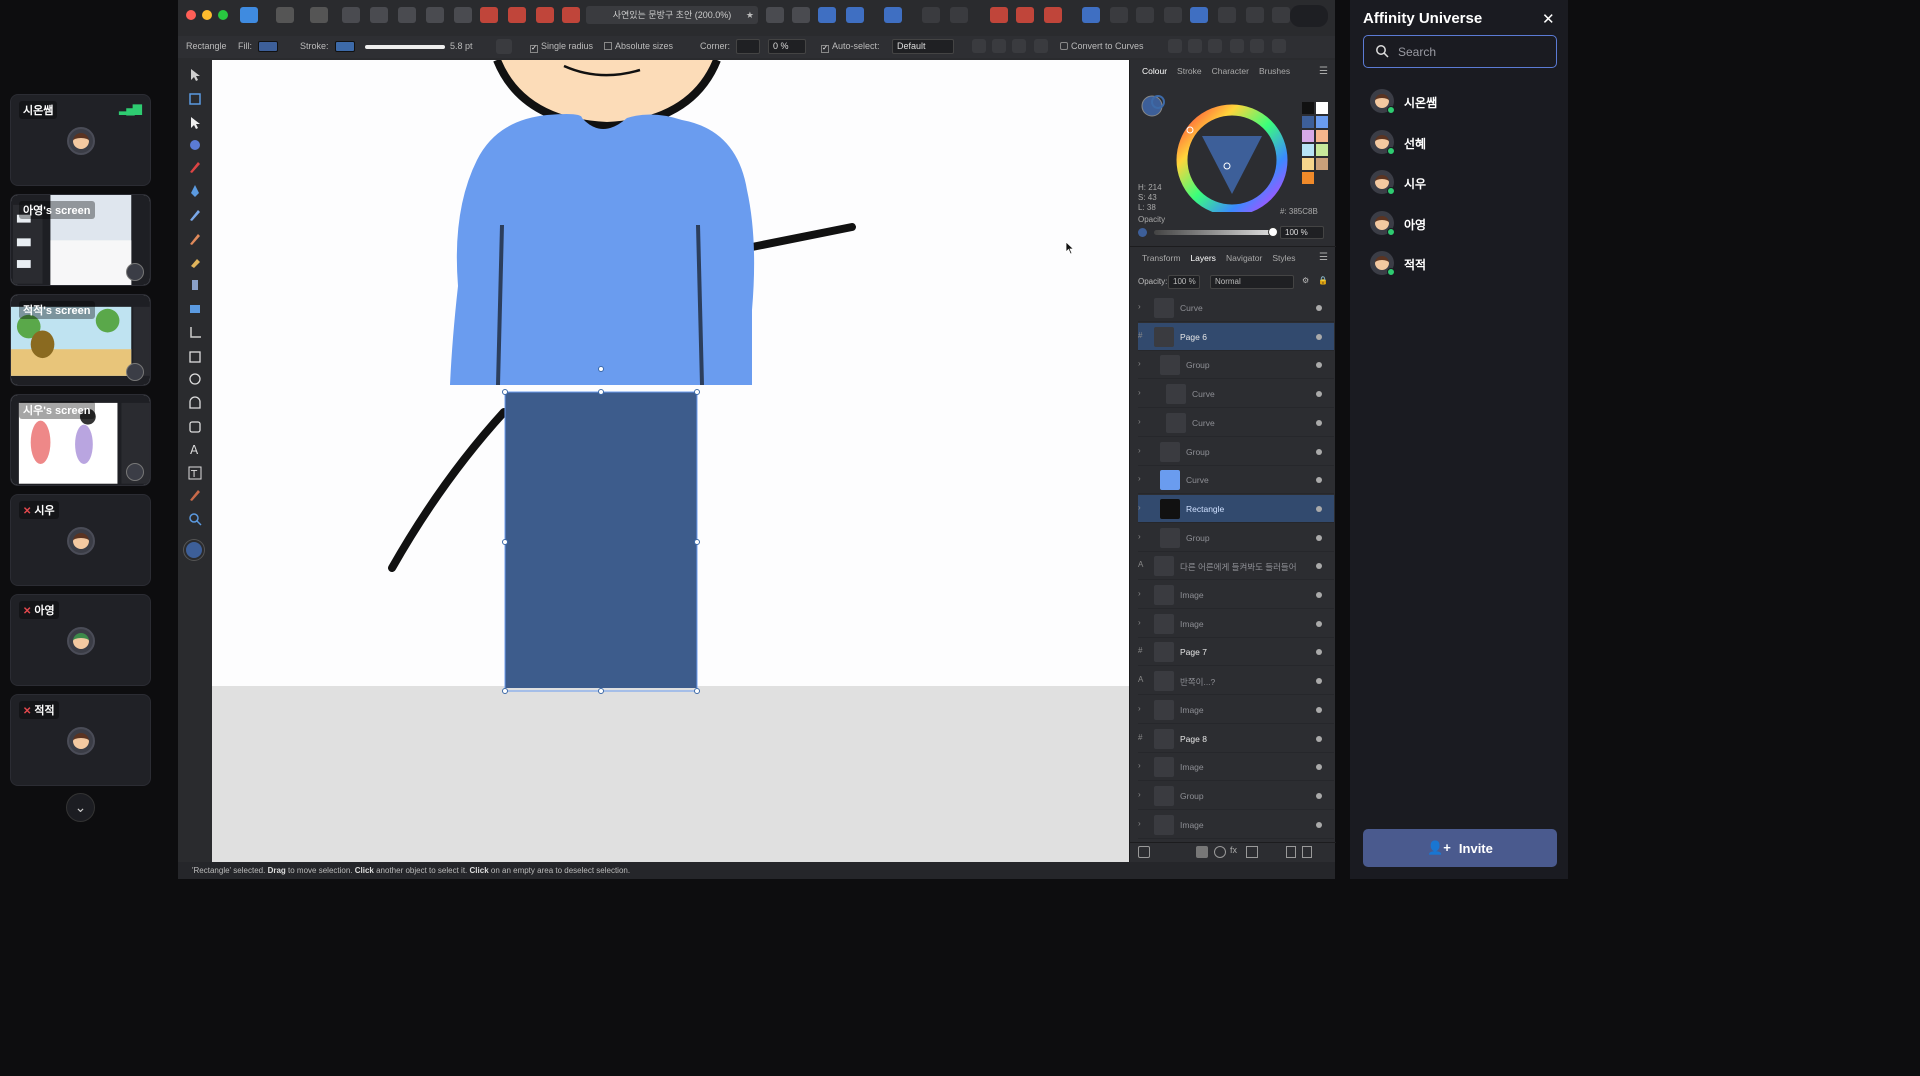 This screenshot has width=1920, height=1076. What do you see at coordinates (489, 15) in the screenshot?
I see `boolean-add-icon` at bounding box center [489, 15].